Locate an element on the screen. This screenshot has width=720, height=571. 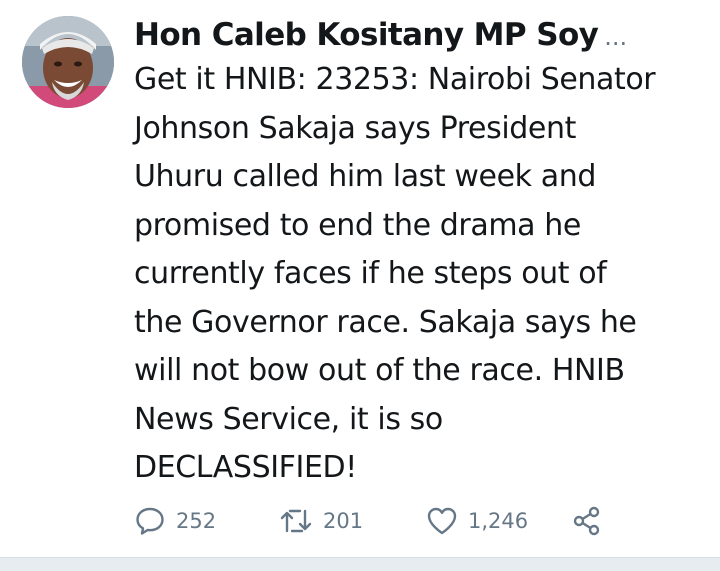
tweet-text-line: promised to end the drama he is located at coordinates (357, 225).